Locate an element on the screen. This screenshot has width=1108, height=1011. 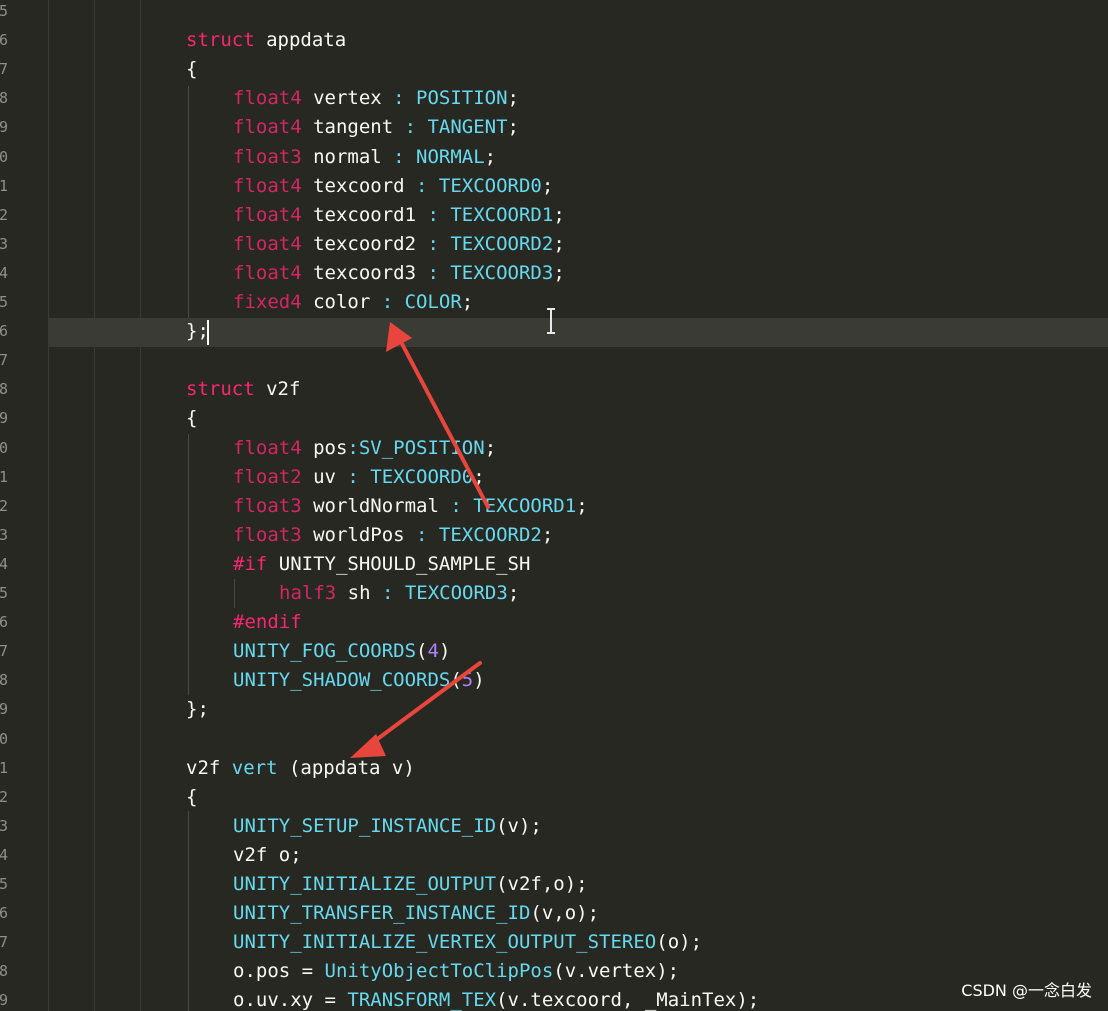
watermark: CSDN @一念白发 is located at coordinates (1026, 990).